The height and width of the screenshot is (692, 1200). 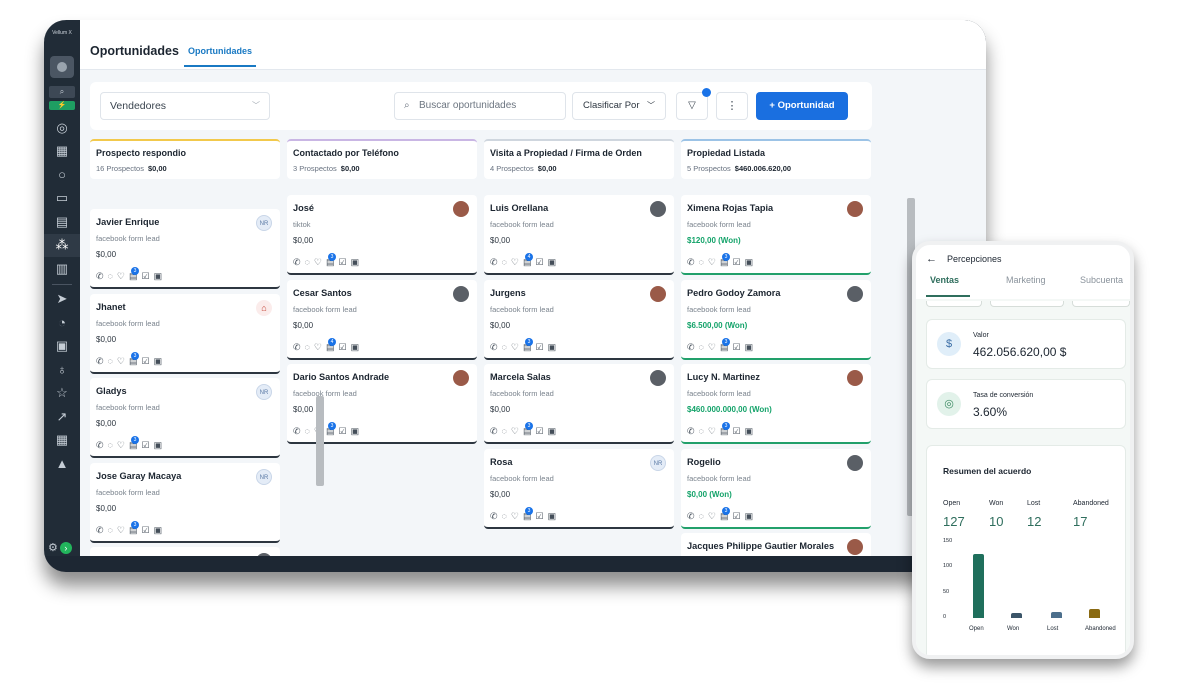 I want to click on column-scrollbar, so click(x=320, y=441).